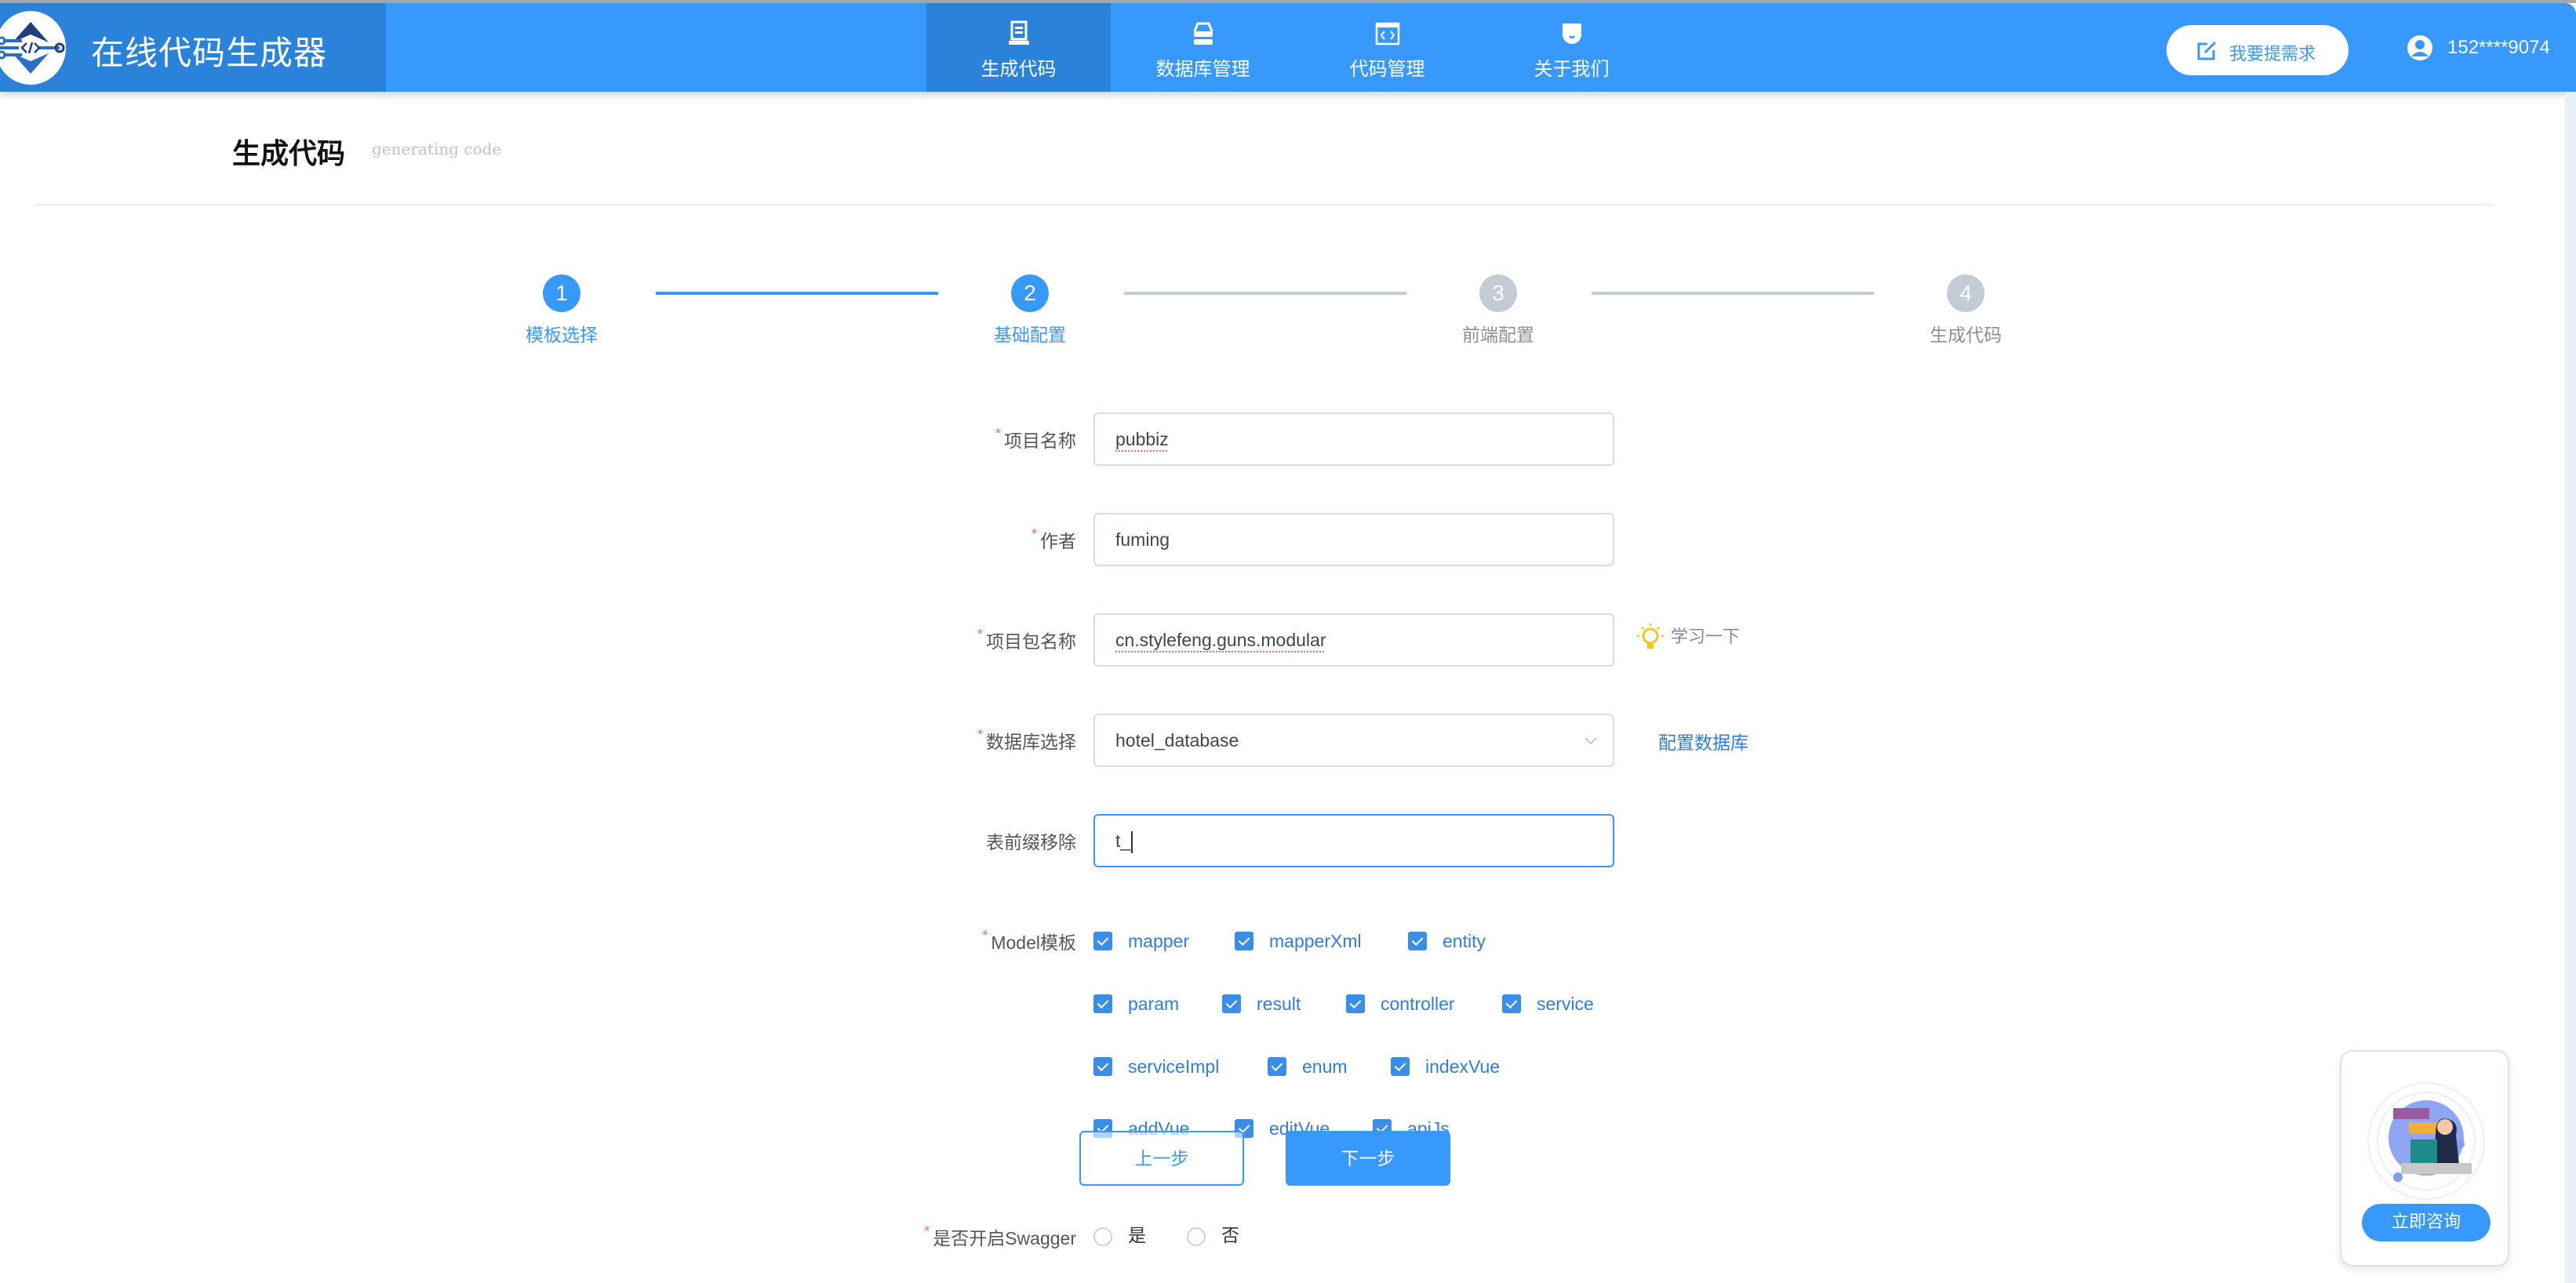  What do you see at coordinates (1368, 1159) in the screenshot?
I see `next-step-button: 下一步` at bounding box center [1368, 1159].